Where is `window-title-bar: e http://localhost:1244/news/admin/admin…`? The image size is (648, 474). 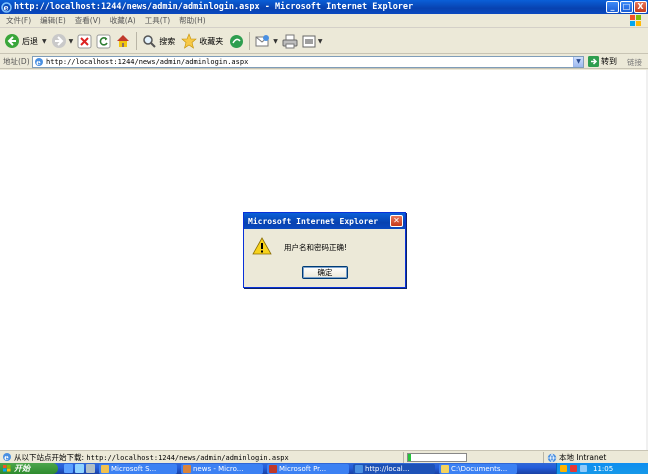 window-title-bar: e http://localhost:1244/news/admin/admin… is located at coordinates (324, 7).